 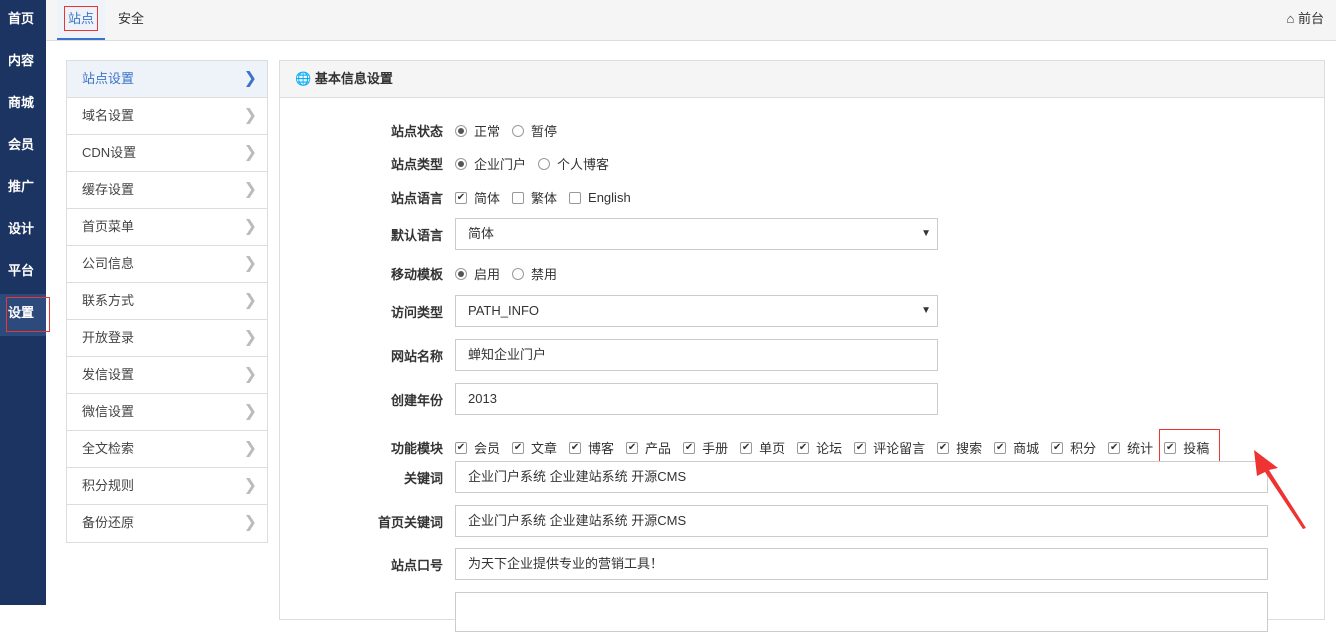 I want to click on next-row, so click(x=774, y=612).